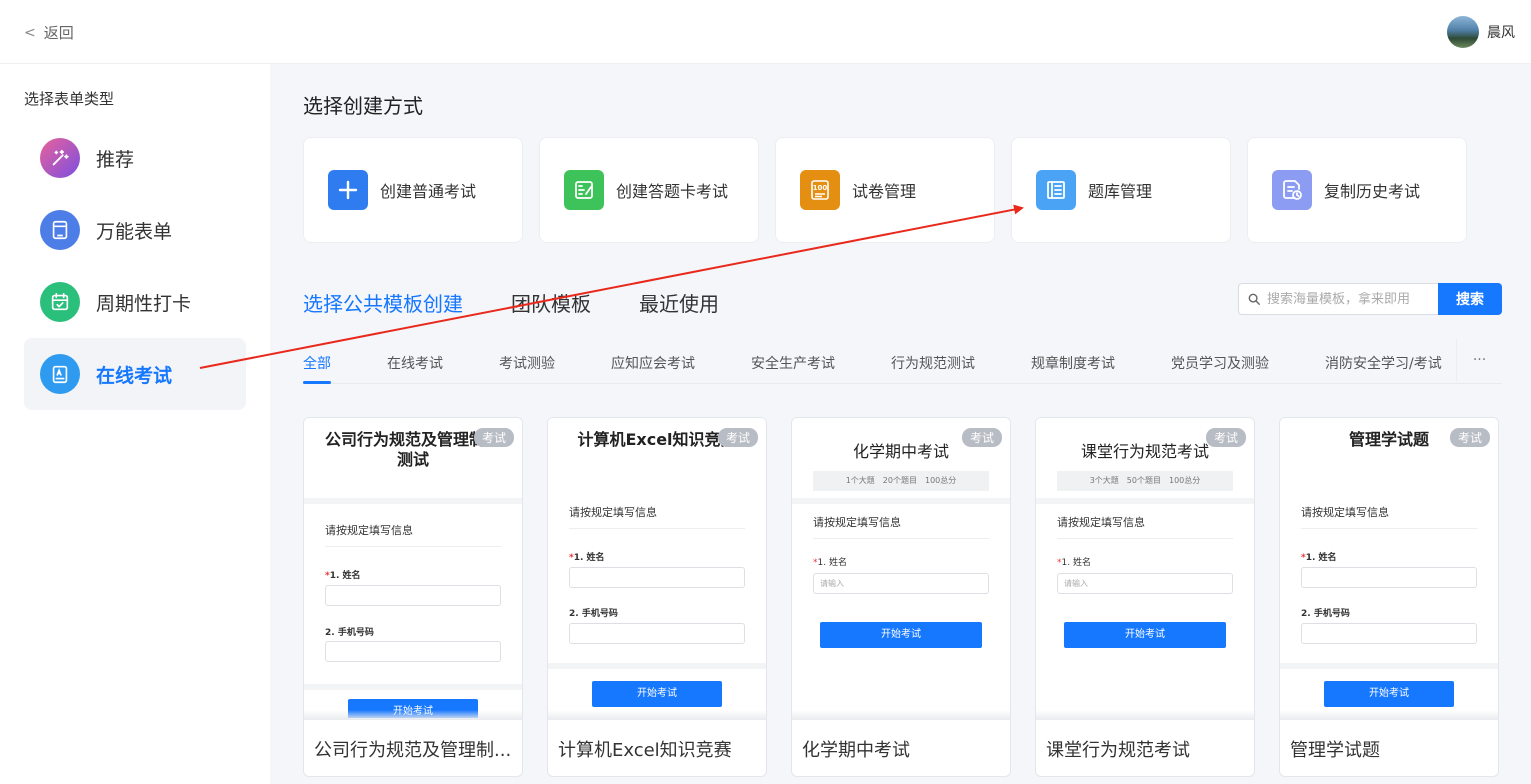 The width and height of the screenshot is (1531, 784). What do you see at coordinates (428, 191) in the screenshot?
I see `method-label: 创建普通考试` at bounding box center [428, 191].